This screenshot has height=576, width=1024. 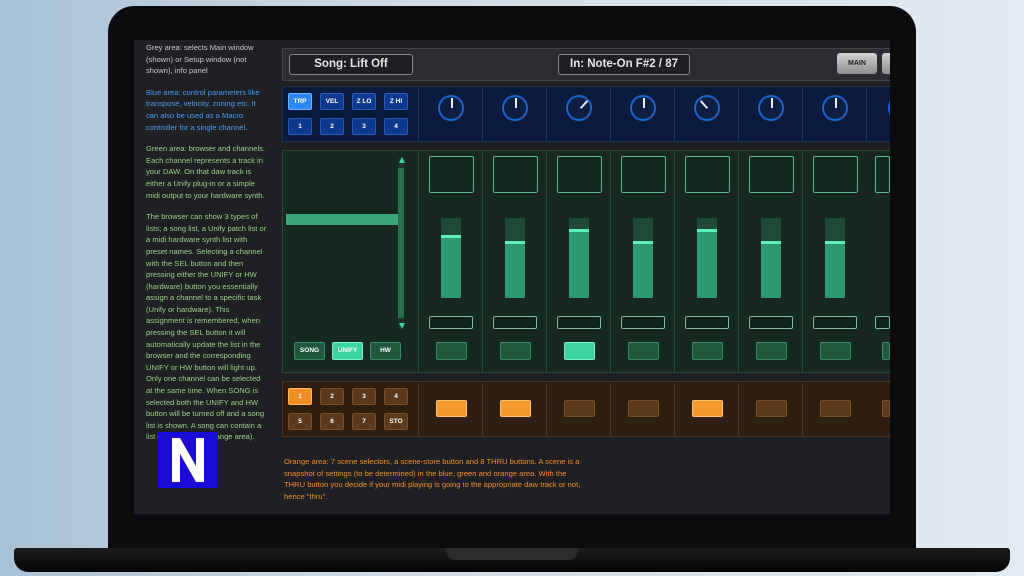 What do you see at coordinates (396, 421) in the screenshot?
I see `scene-store-button: STO` at bounding box center [396, 421].